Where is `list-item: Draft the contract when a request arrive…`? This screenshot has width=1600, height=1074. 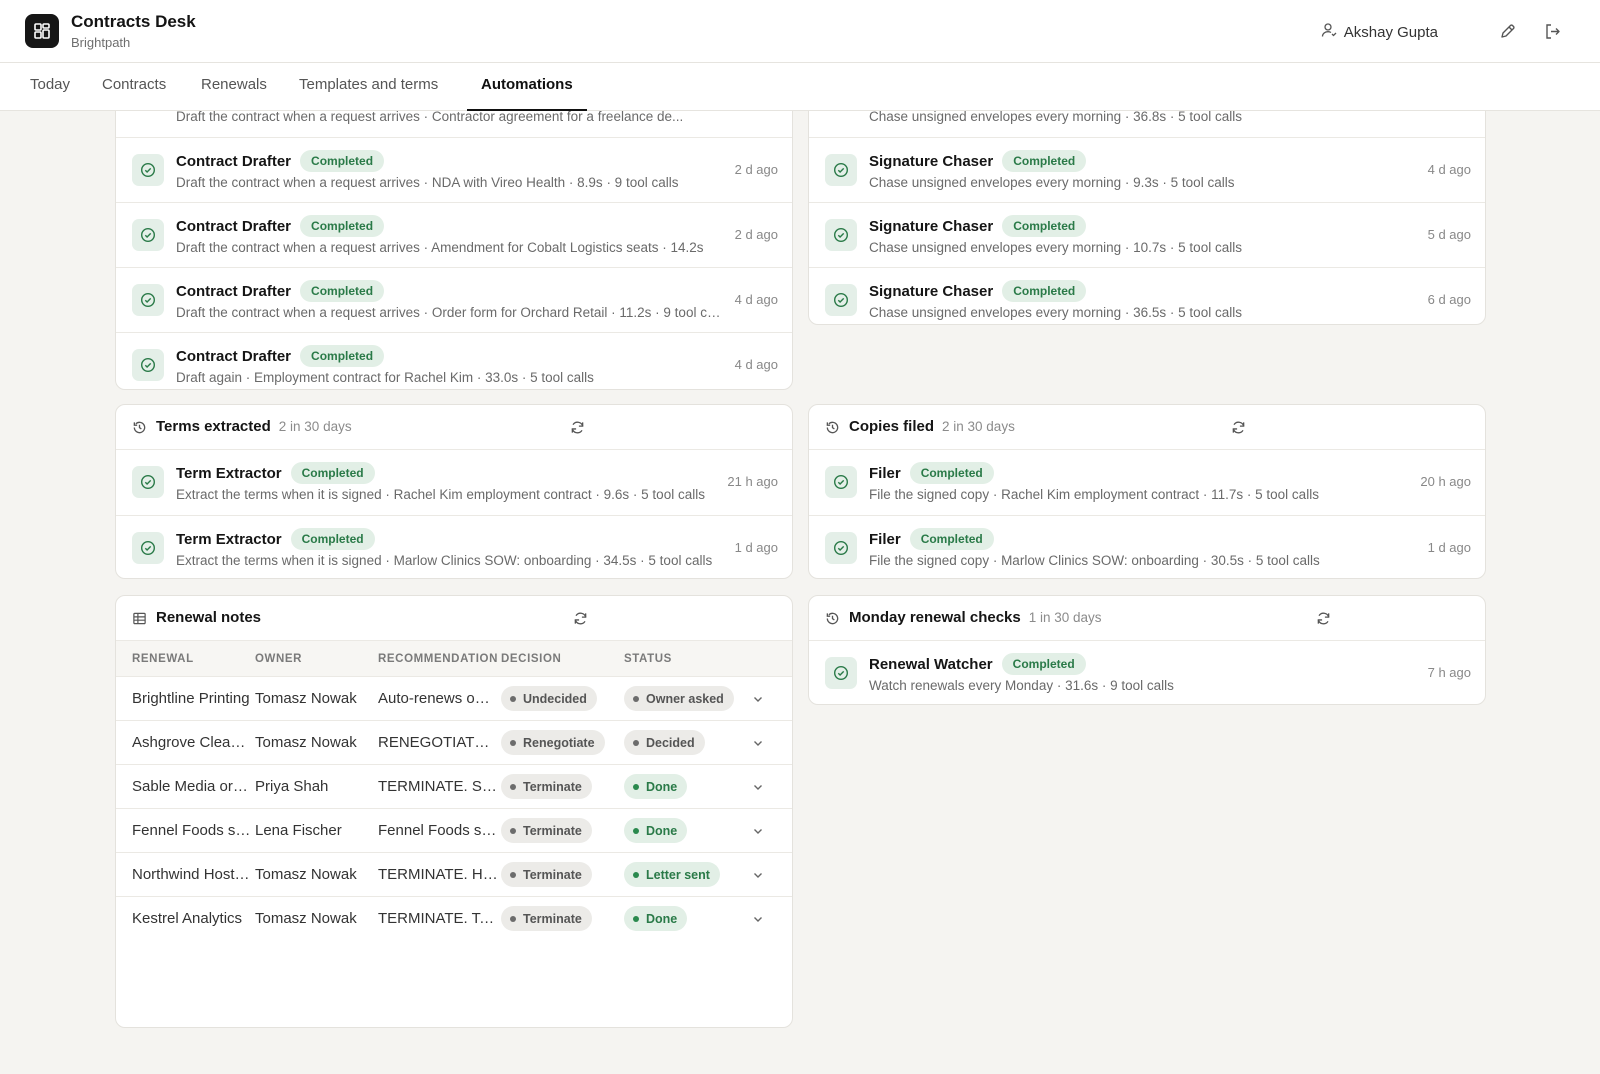
list-item: Draft the contract when a request arrive… is located at coordinates (454, 124).